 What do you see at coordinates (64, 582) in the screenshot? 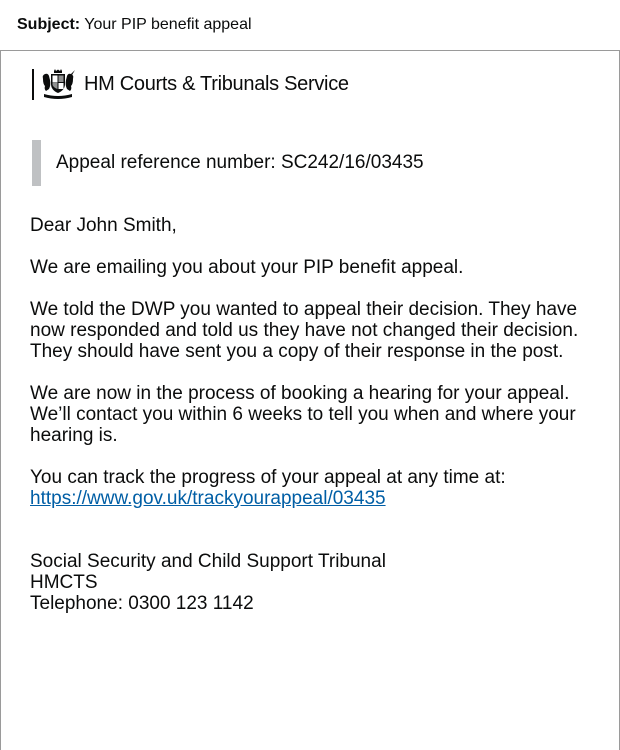
I see `signoff-org: HMCTS` at bounding box center [64, 582].